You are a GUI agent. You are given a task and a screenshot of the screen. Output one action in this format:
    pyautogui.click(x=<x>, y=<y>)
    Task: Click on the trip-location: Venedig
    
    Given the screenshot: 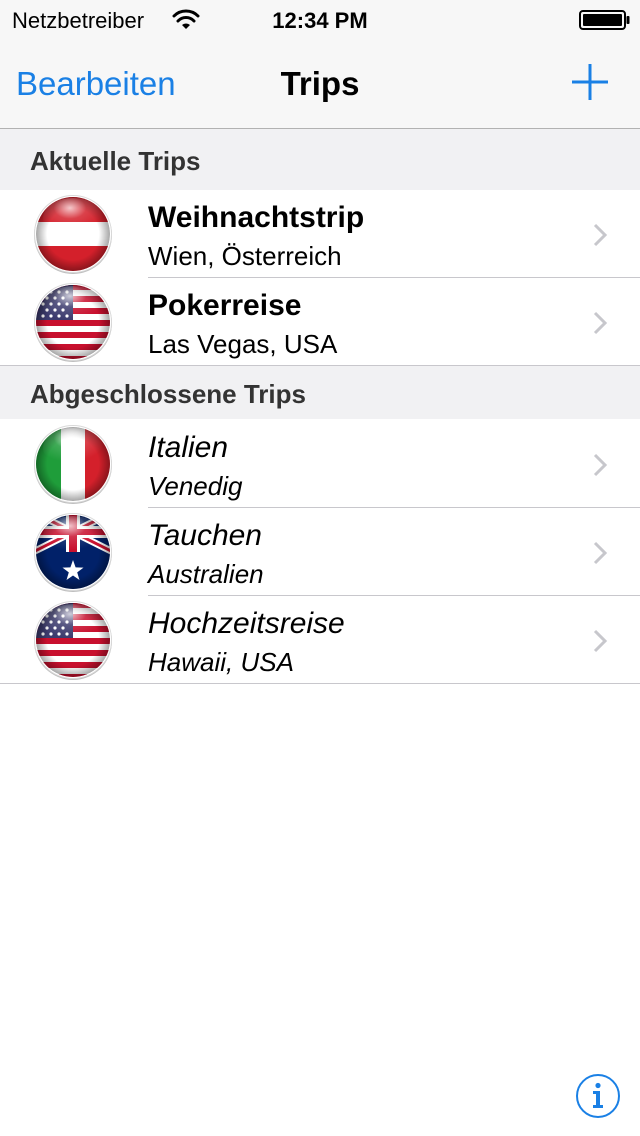 What is the action you would take?
    pyautogui.click(x=195, y=486)
    